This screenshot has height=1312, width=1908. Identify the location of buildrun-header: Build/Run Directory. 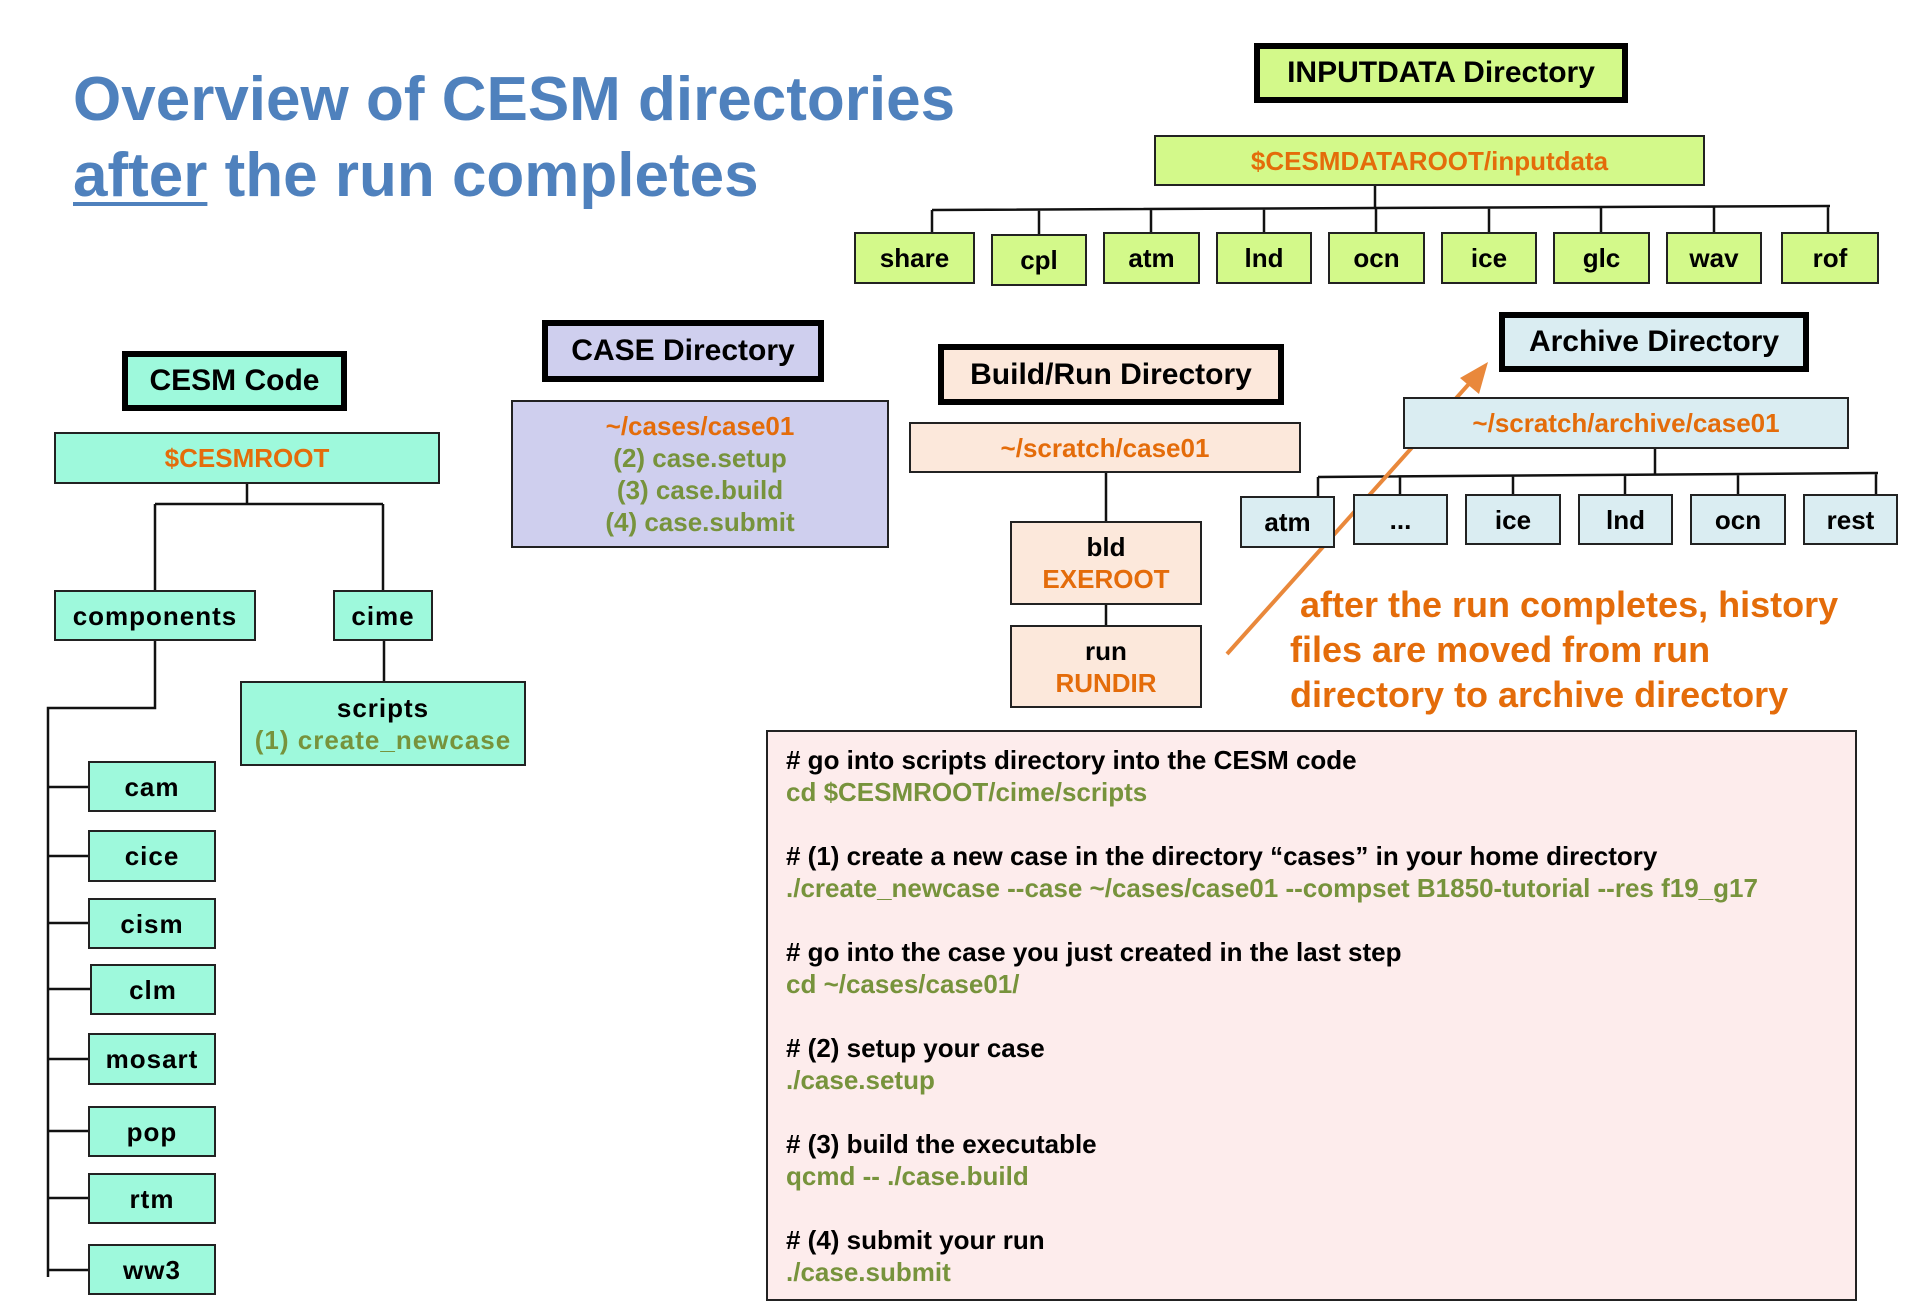
(1111, 374).